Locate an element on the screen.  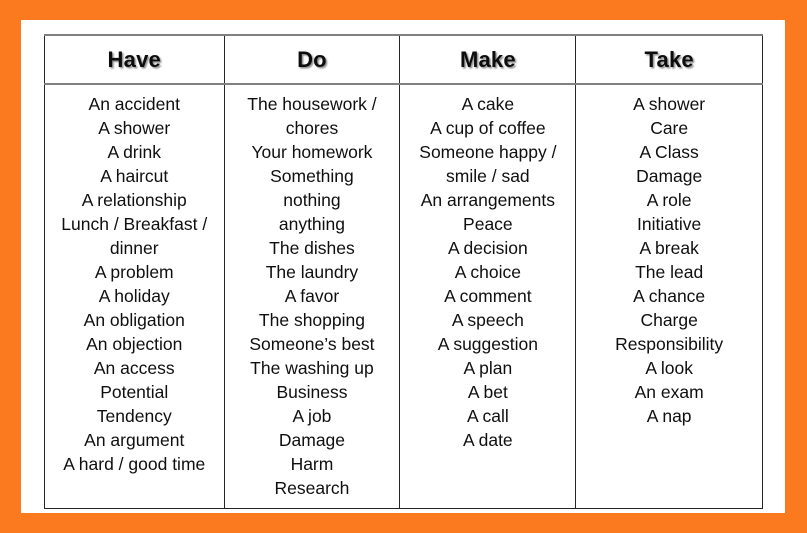
list-item: A drink is located at coordinates (134, 152).